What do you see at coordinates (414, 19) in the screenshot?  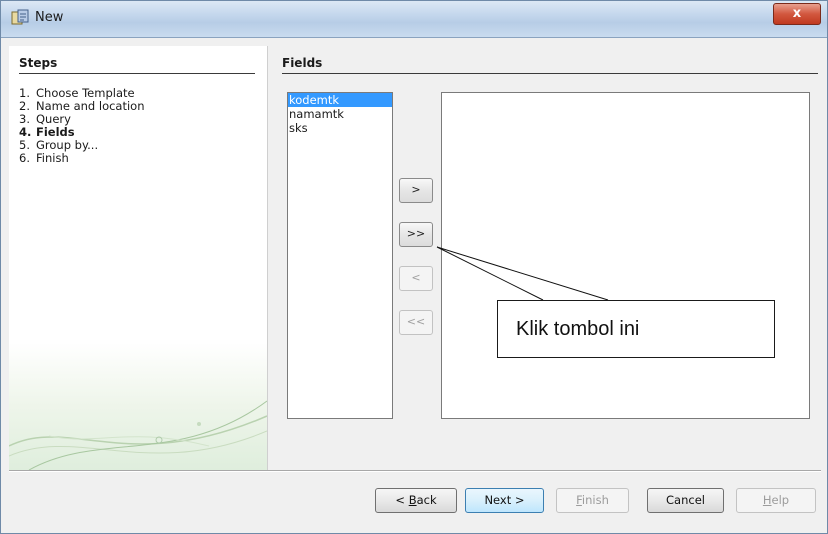 I see `title-bar: New x` at bounding box center [414, 19].